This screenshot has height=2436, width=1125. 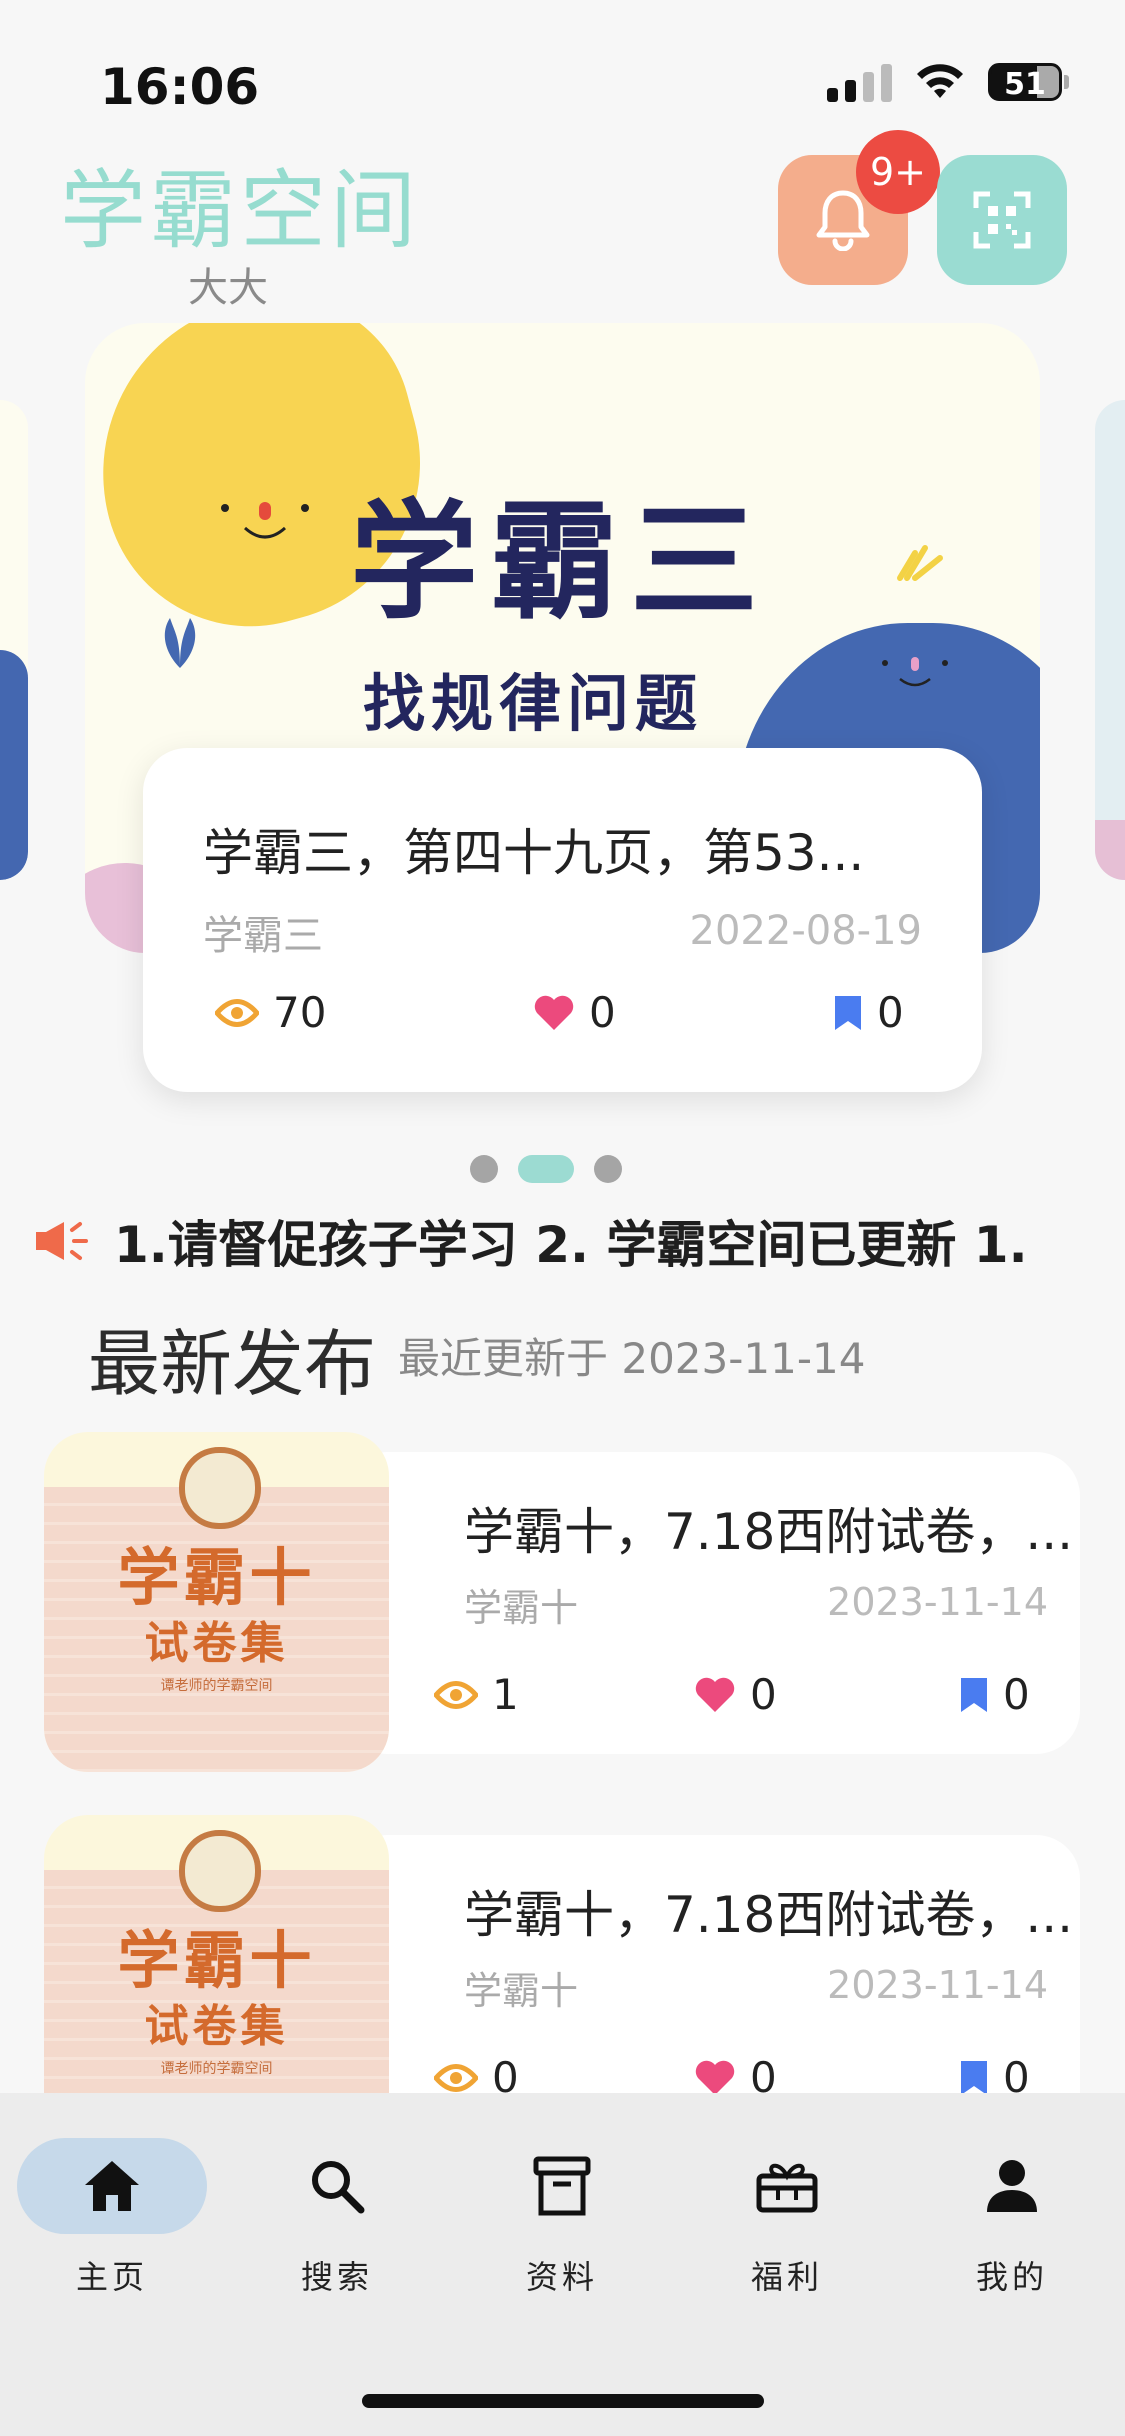 What do you see at coordinates (562, 2218) in the screenshot?
I see `tab-materials: 资料` at bounding box center [562, 2218].